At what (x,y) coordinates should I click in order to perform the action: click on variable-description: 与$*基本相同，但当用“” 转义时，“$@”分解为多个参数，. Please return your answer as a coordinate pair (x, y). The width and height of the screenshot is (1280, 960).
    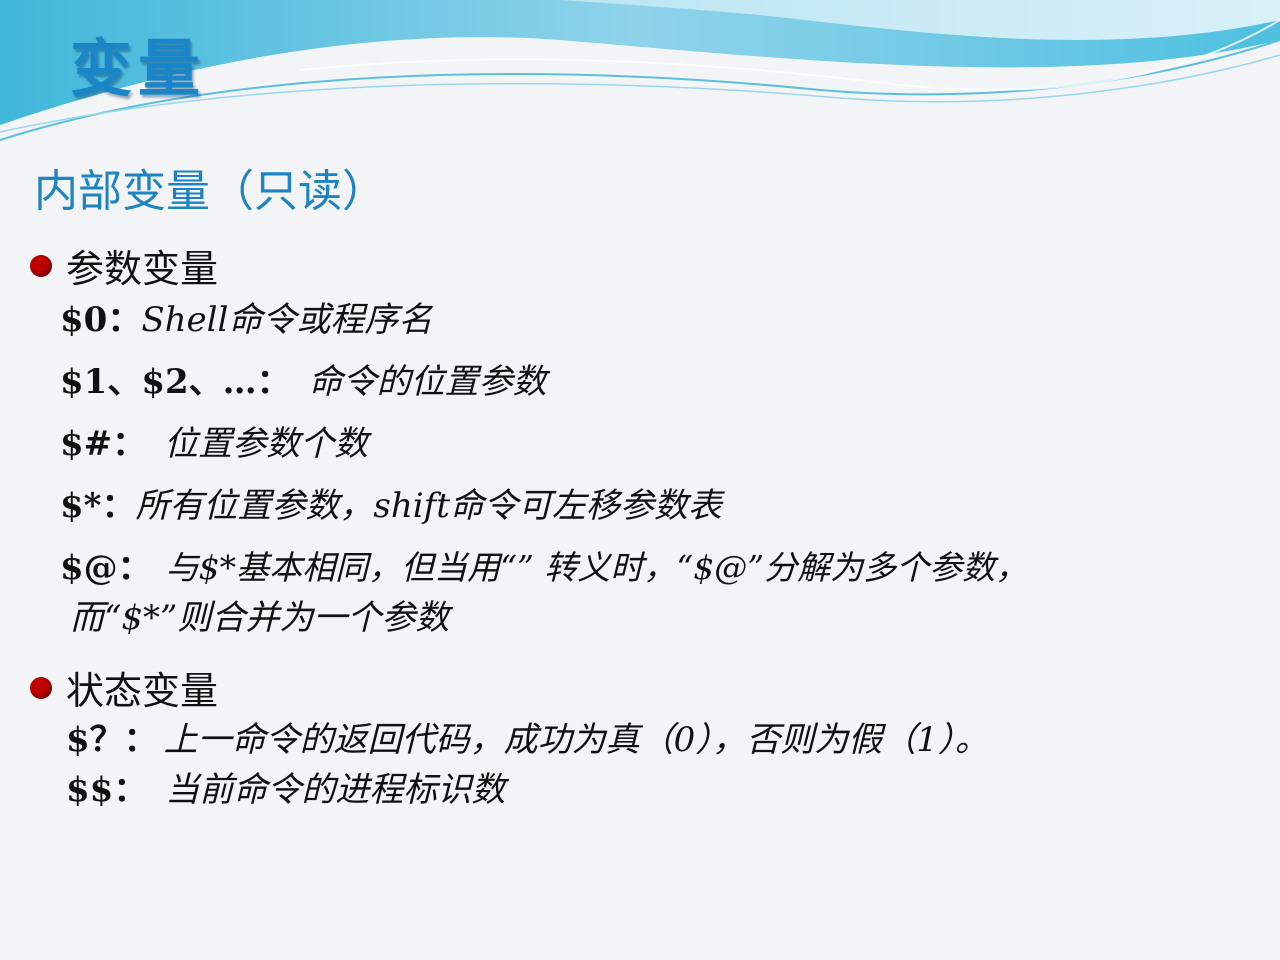
    Looking at the image, I should click on (597, 567).